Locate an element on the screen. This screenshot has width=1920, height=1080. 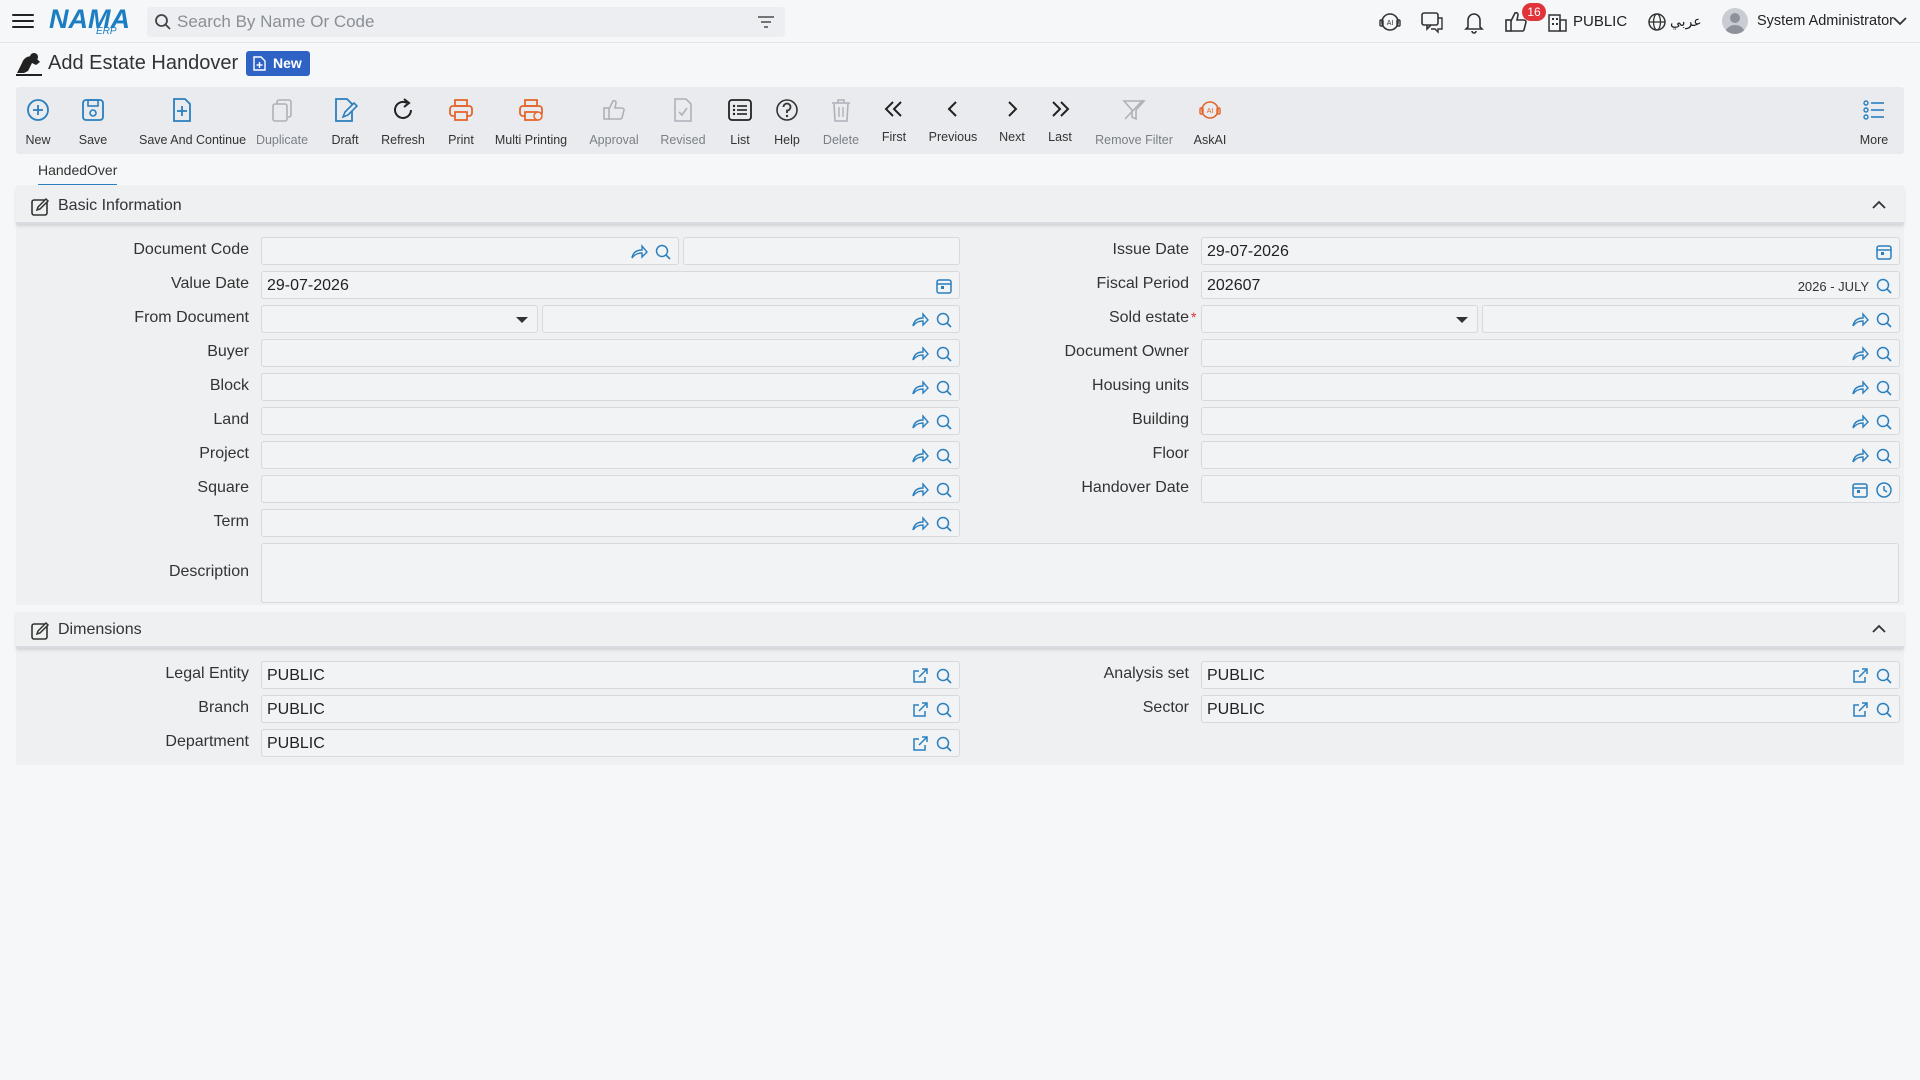
branch-field: PUBLIC is located at coordinates (610, 709).